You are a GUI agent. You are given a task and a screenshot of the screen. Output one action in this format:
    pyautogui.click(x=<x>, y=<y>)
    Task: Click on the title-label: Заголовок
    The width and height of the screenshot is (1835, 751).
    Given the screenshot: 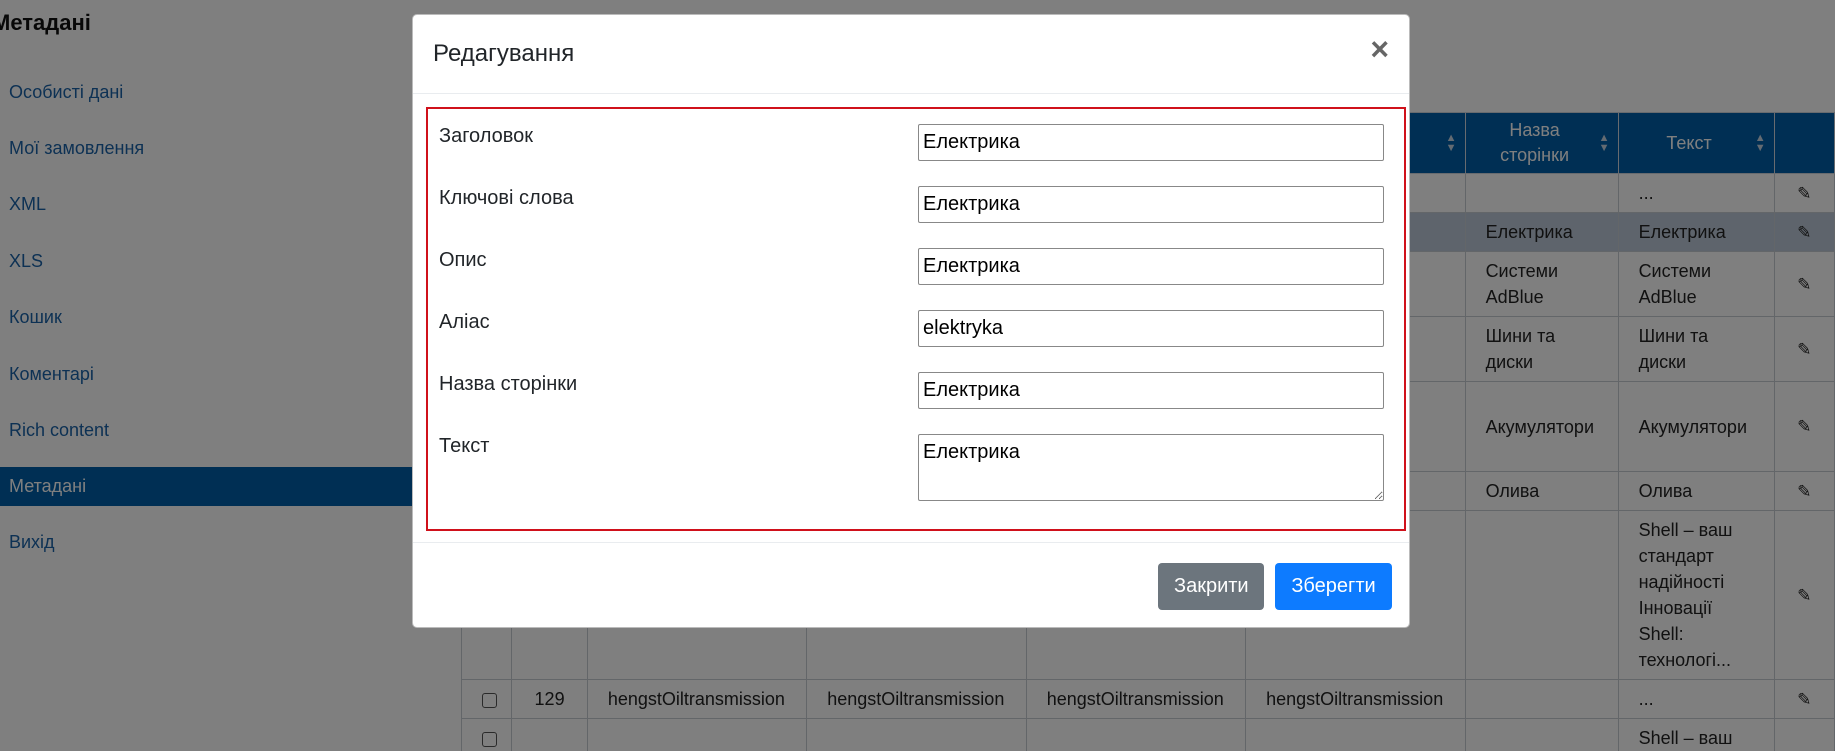 What is the action you would take?
    pyautogui.click(x=486, y=136)
    